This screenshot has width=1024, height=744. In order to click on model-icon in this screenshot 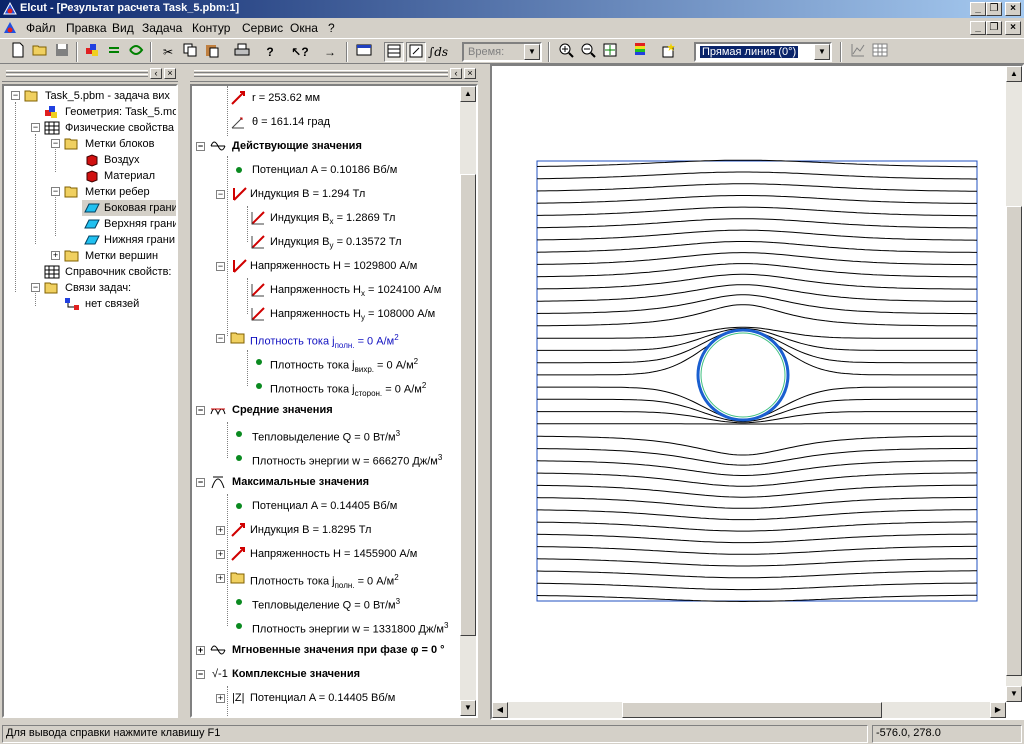, I will do `click(92, 52)`.